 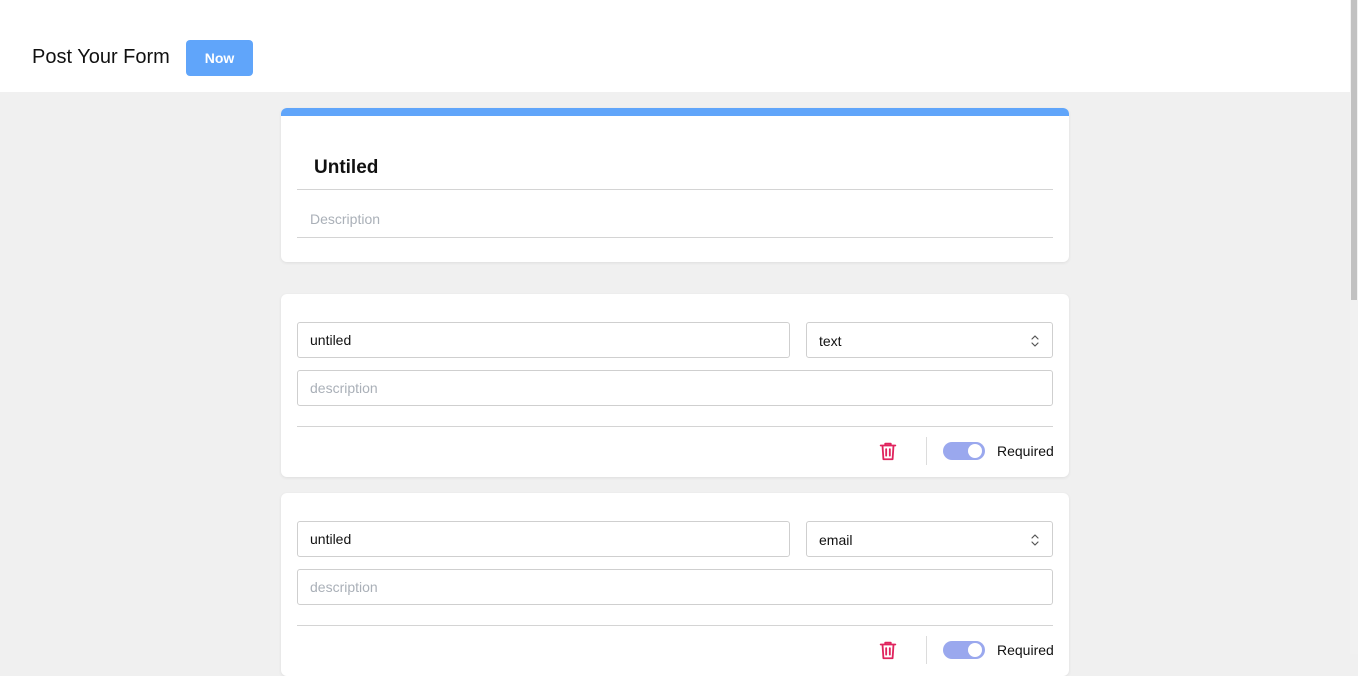 What do you see at coordinates (836, 540) in the screenshot?
I see `question-type-value: email` at bounding box center [836, 540].